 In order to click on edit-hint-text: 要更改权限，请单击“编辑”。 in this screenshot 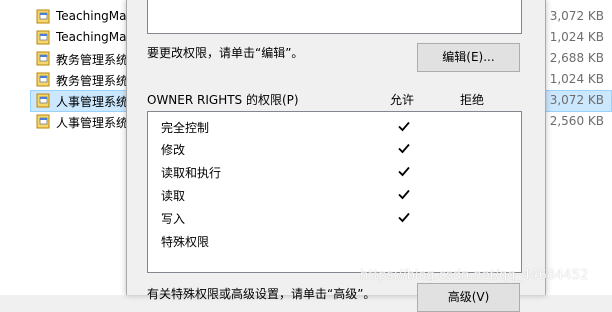, I will do `click(225, 53)`.